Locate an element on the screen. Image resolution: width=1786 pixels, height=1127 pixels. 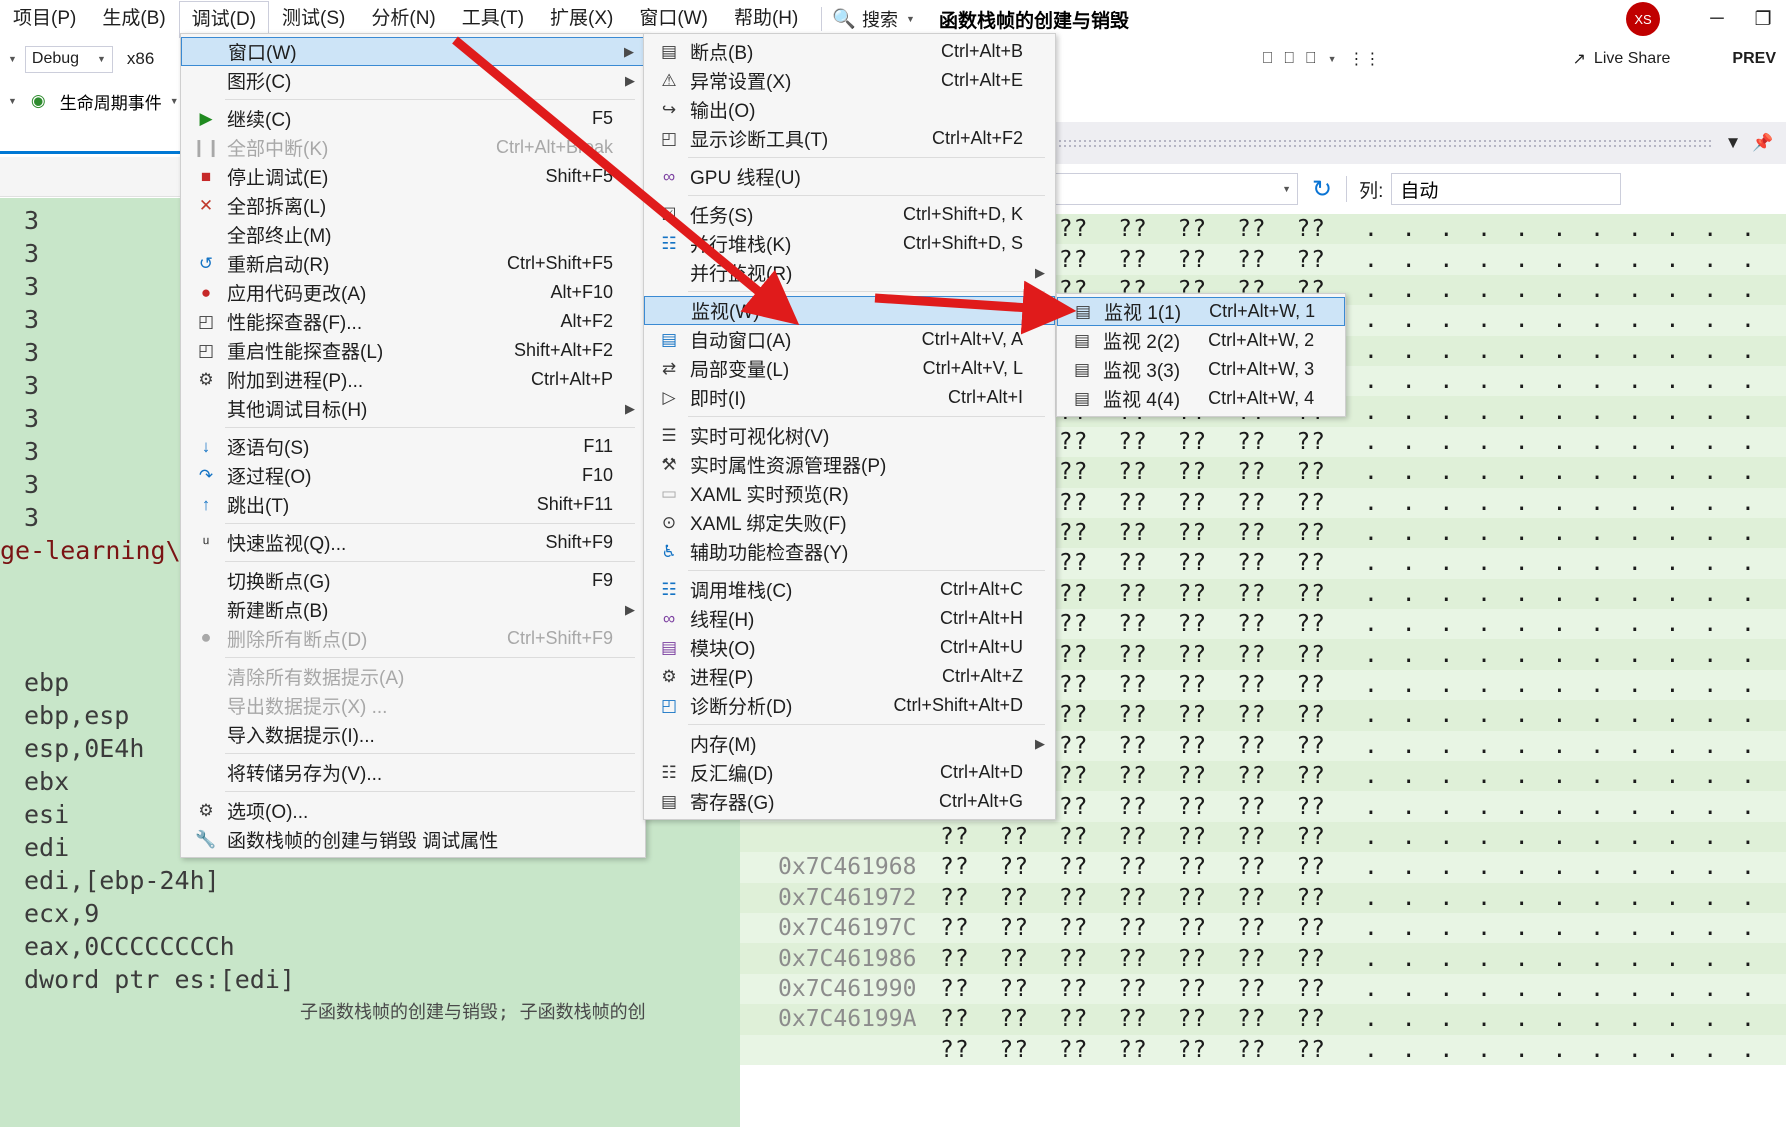
window-submenu-item: ∞ 线程(H) Ctrl+Alt+H is located at coordinates (849, 618).